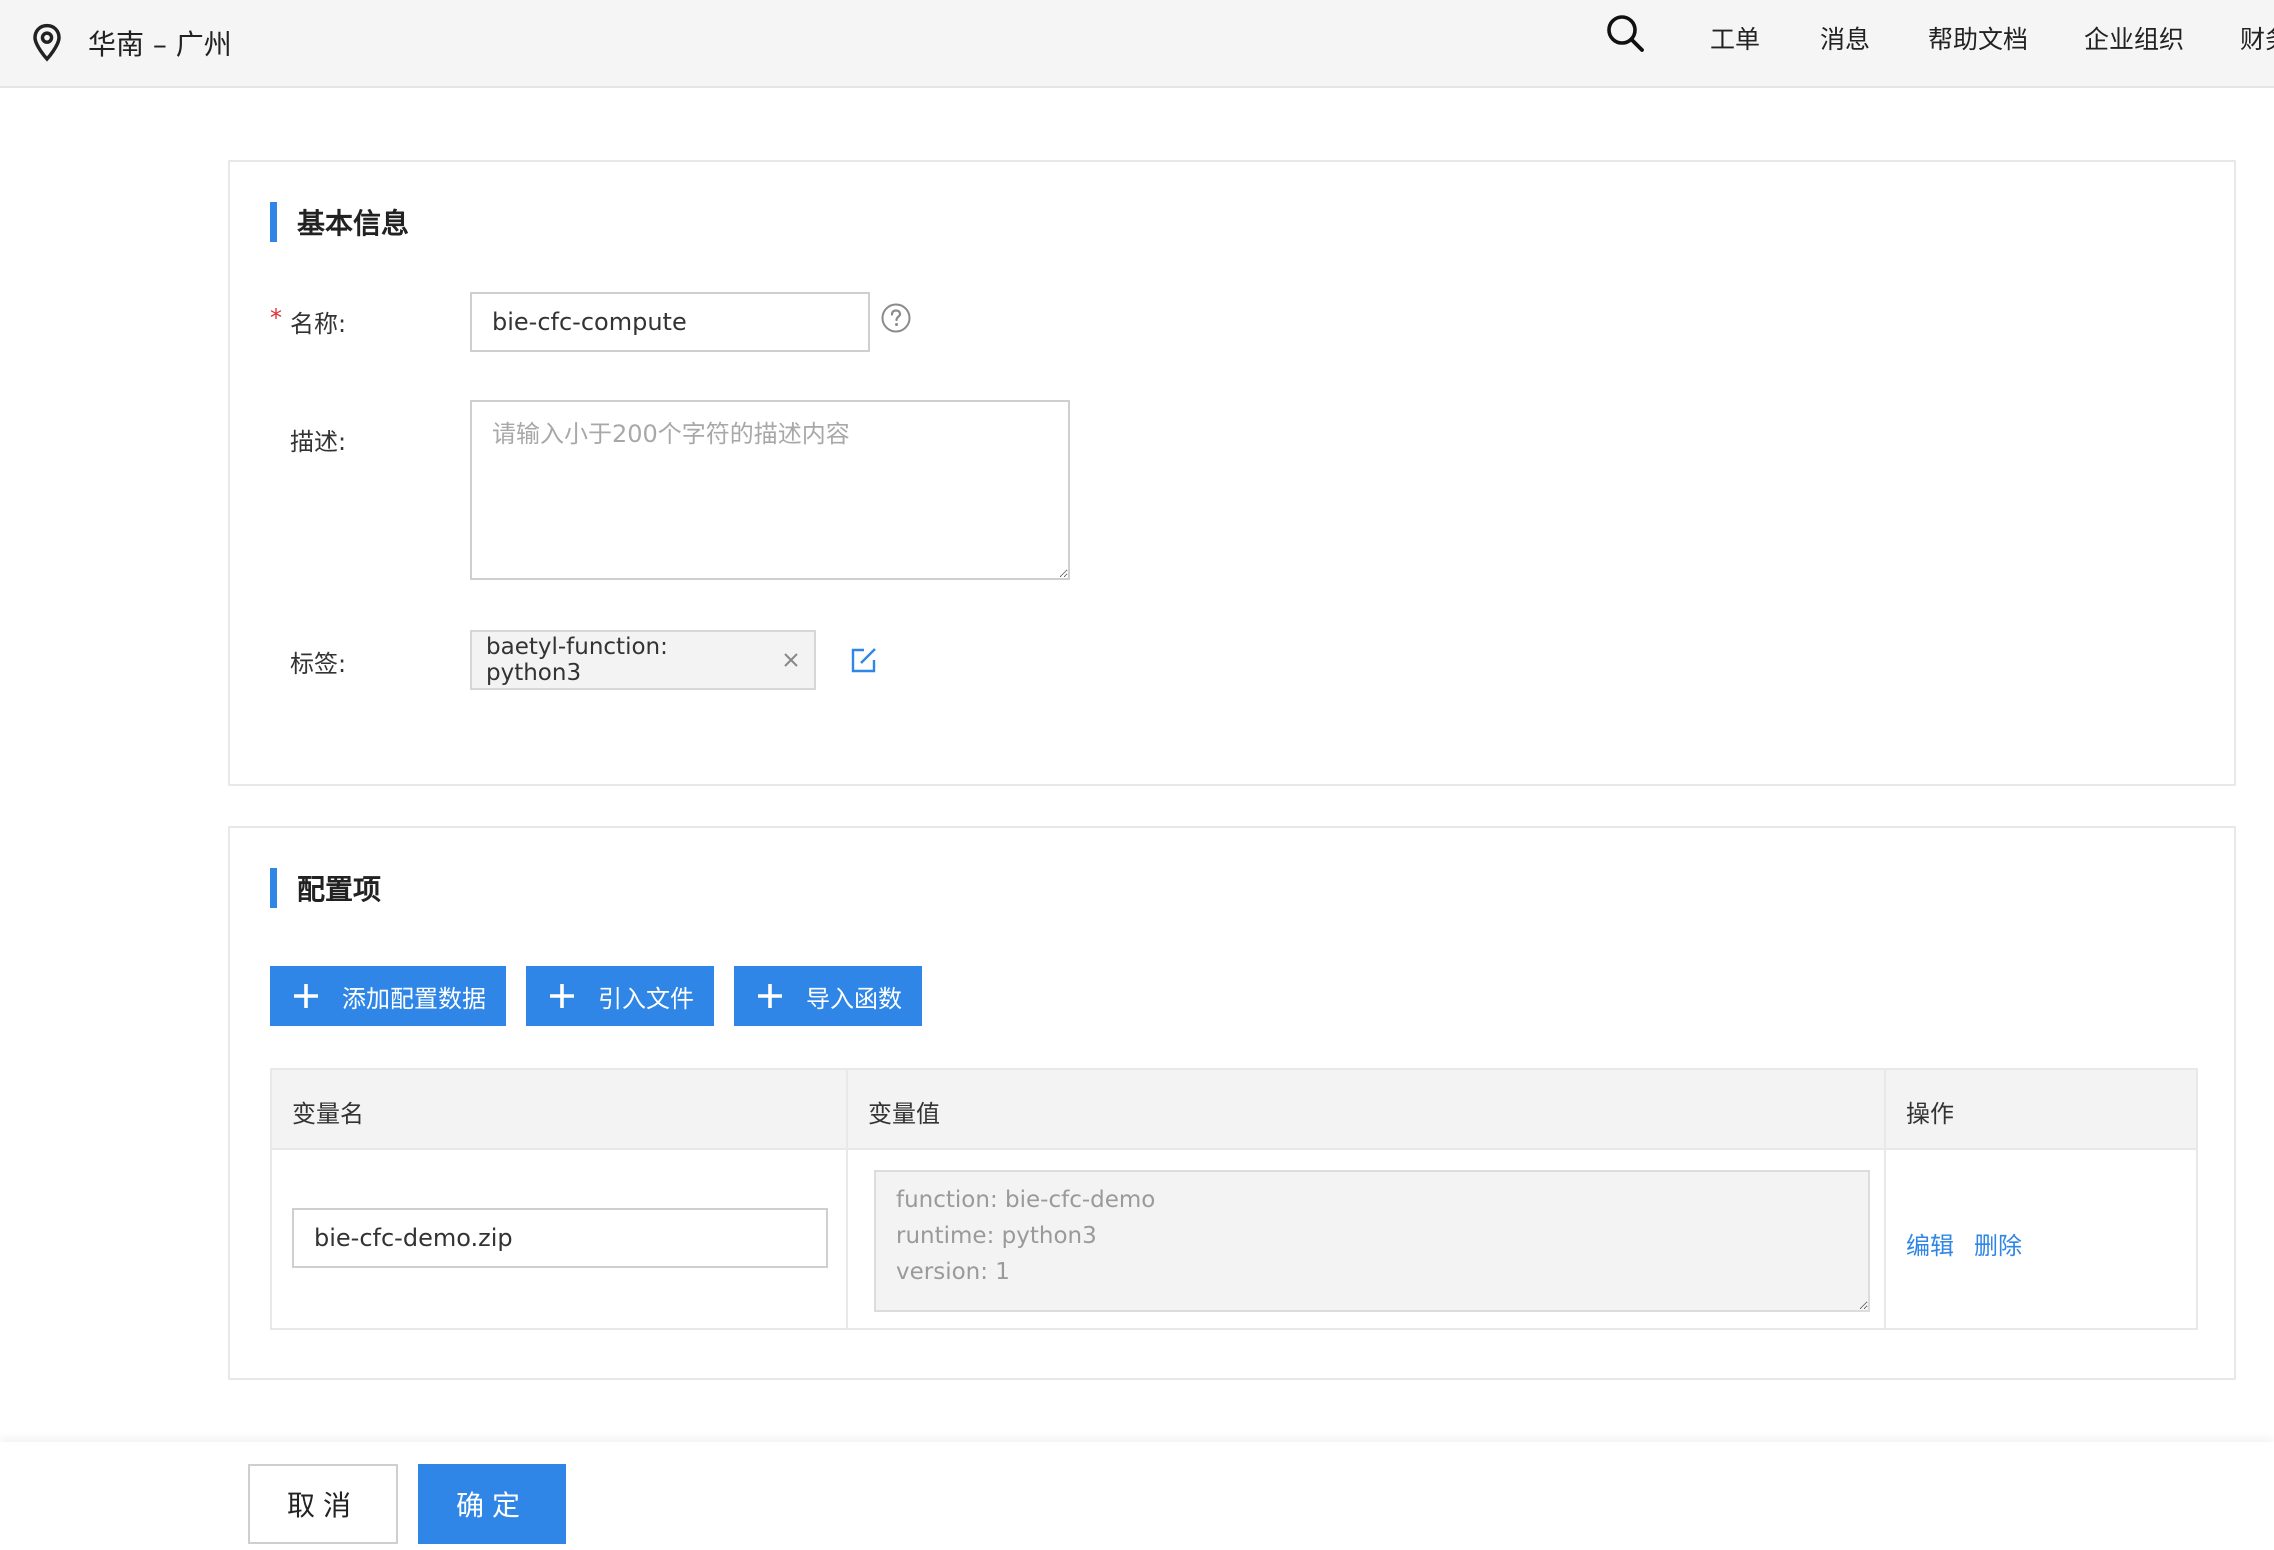 The height and width of the screenshot is (1550, 2274). I want to click on button-label: 添加配置数据, so click(414, 998).